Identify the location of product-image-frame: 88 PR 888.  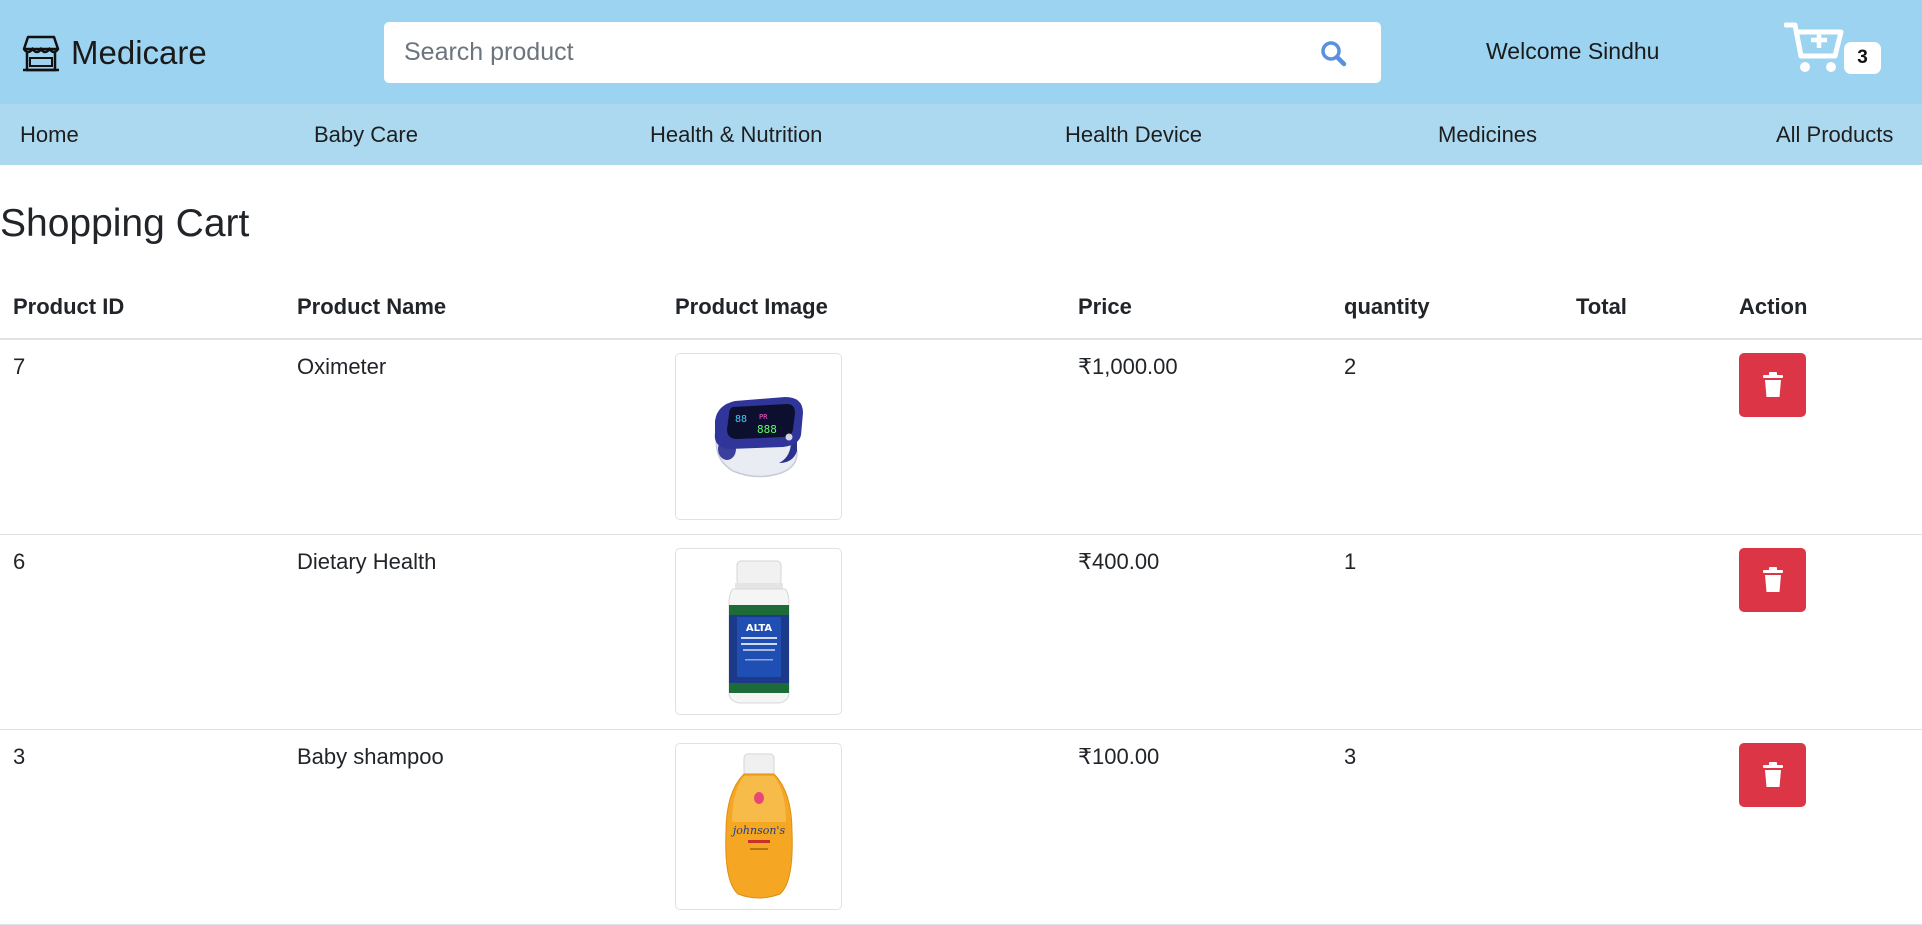
(758, 436).